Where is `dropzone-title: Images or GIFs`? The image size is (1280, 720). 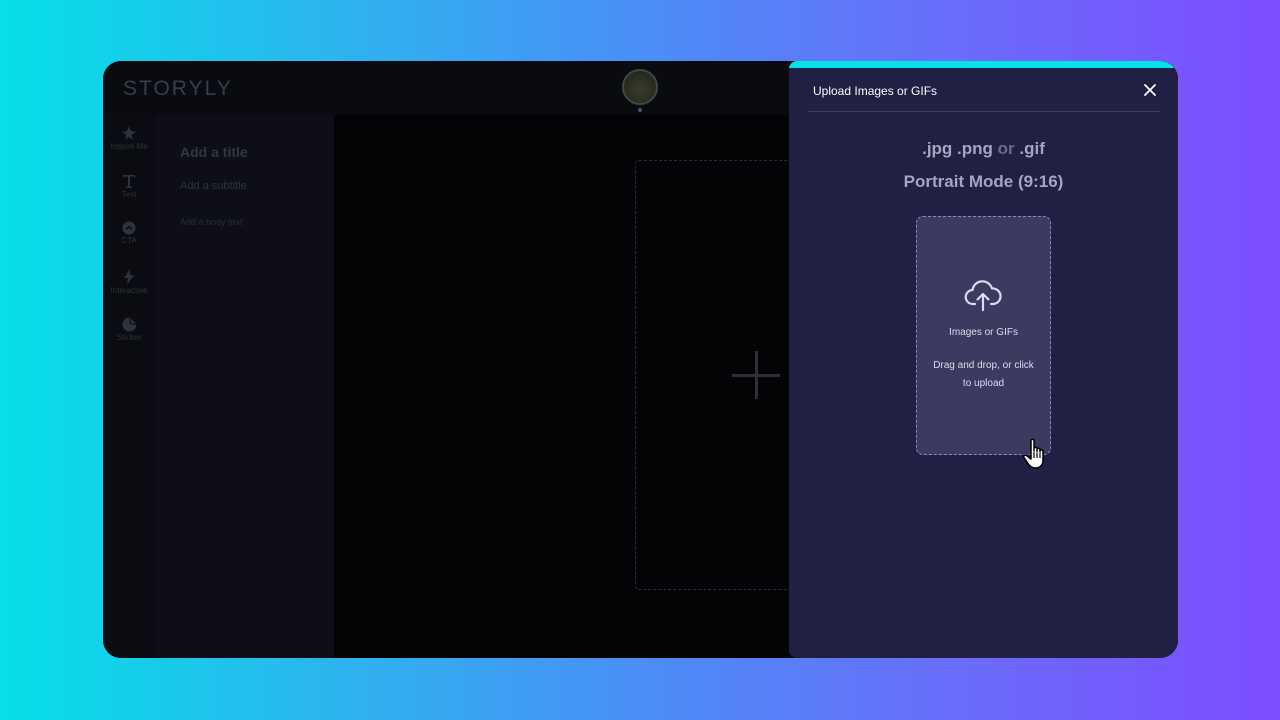
dropzone-title: Images or GIFs is located at coordinates (983, 332).